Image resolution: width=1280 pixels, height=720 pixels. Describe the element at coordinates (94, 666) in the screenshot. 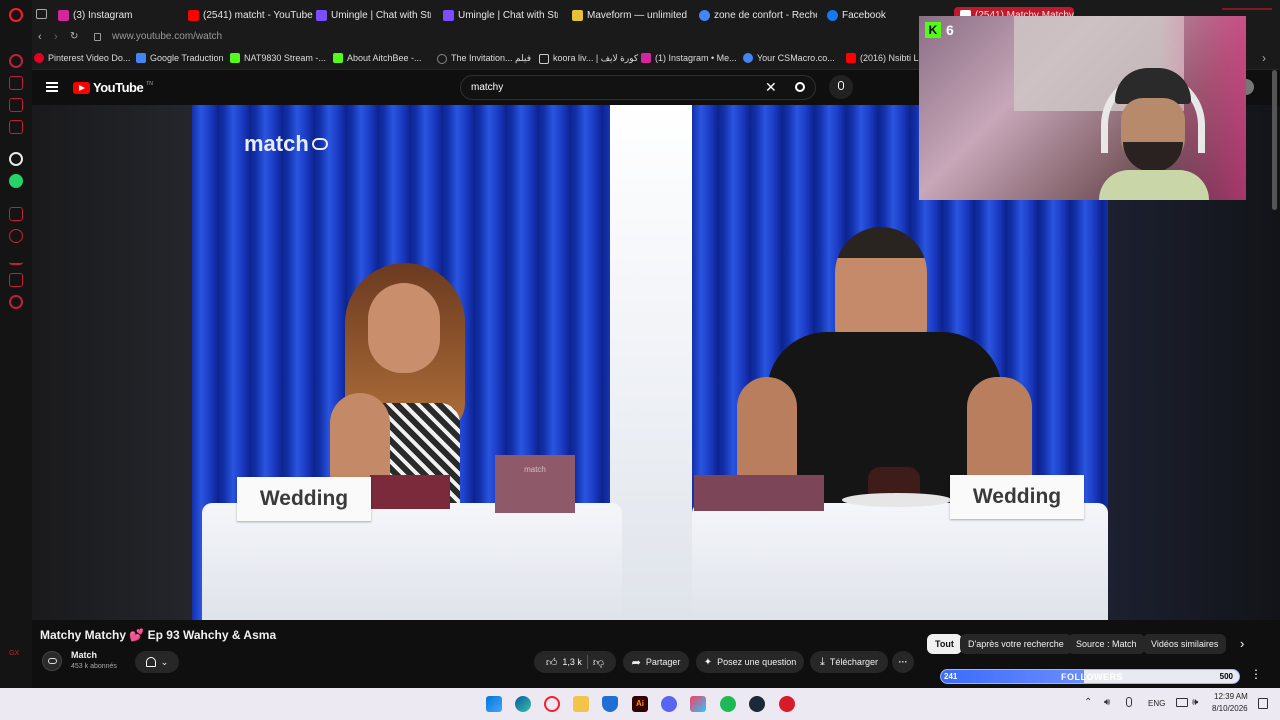

I see `subscriber-count: 453 k abonnés` at that location.